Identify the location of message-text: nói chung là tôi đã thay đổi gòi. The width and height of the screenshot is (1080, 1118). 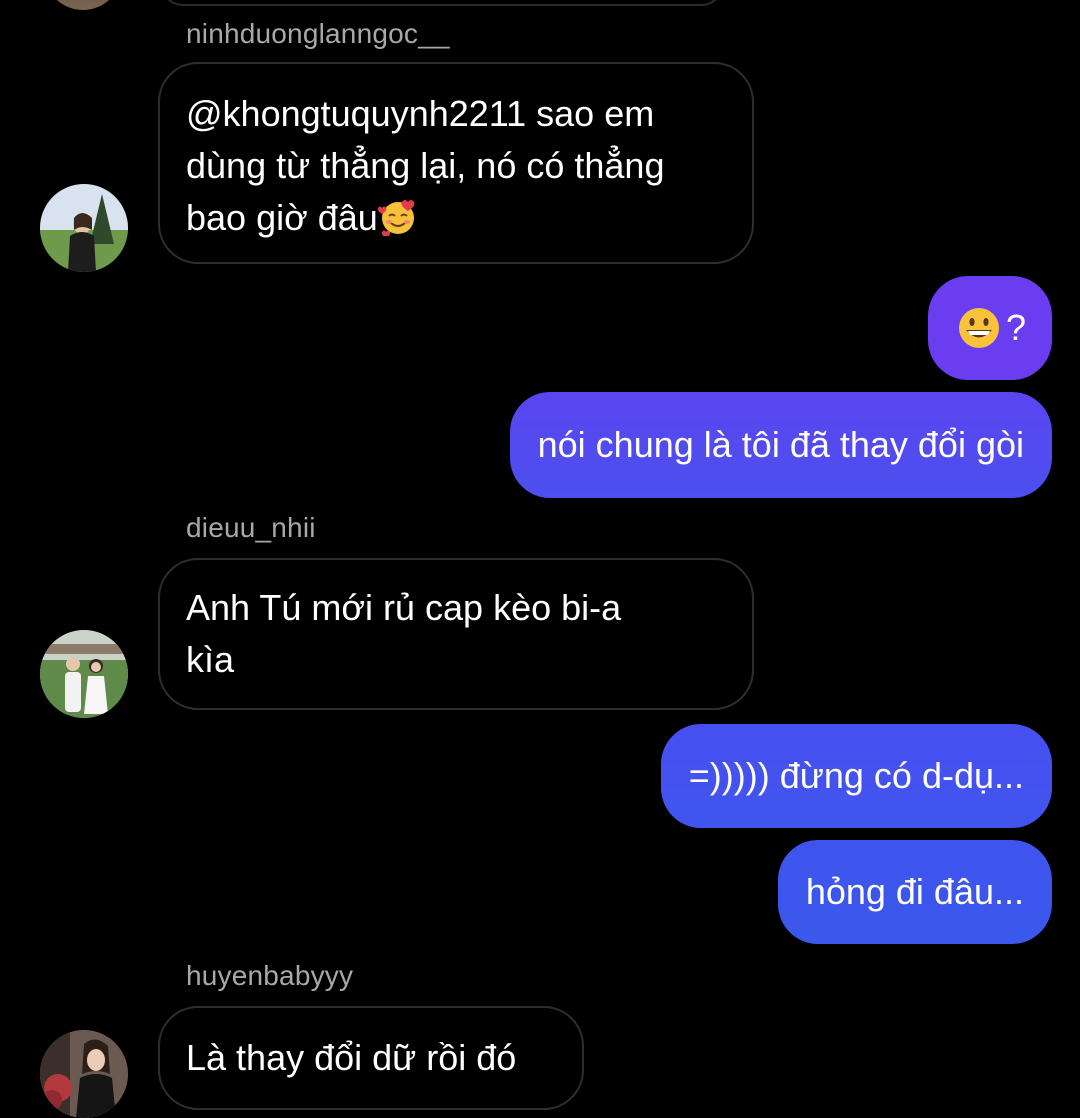
(780, 444).